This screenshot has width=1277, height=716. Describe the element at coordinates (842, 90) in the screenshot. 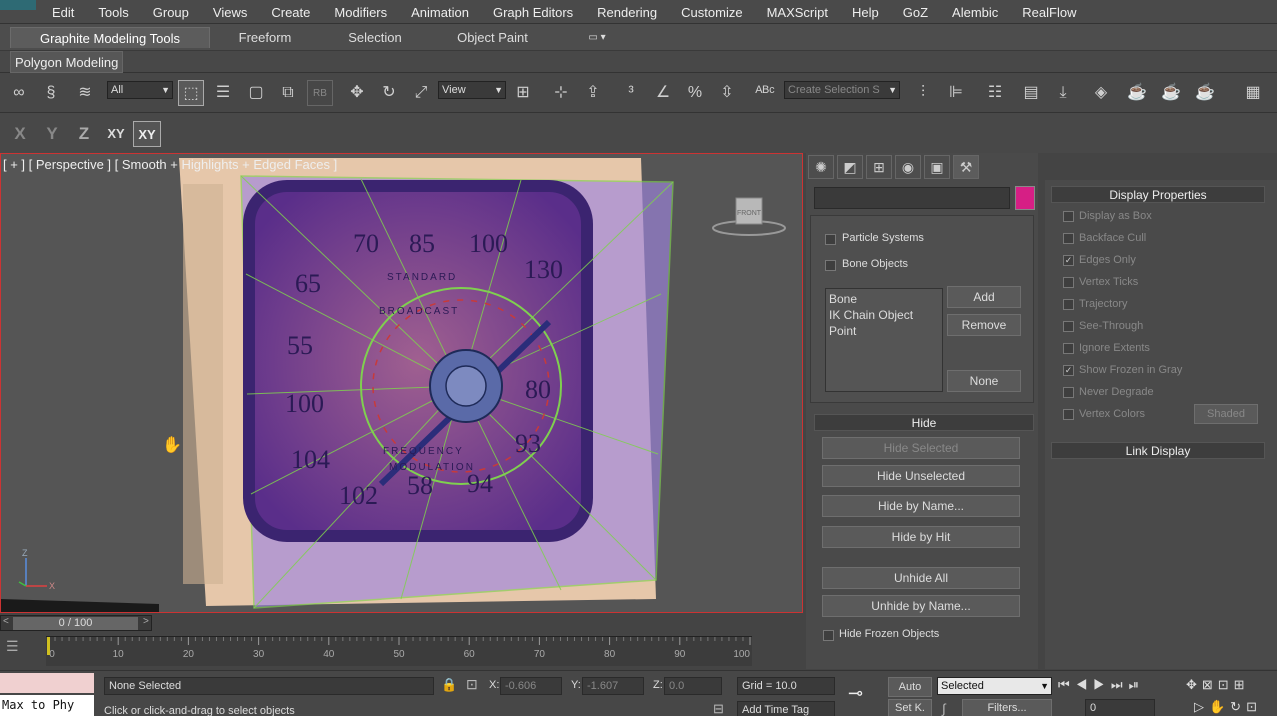

I see `named-selection-set-dropdown: Create Selection S ▼` at that location.